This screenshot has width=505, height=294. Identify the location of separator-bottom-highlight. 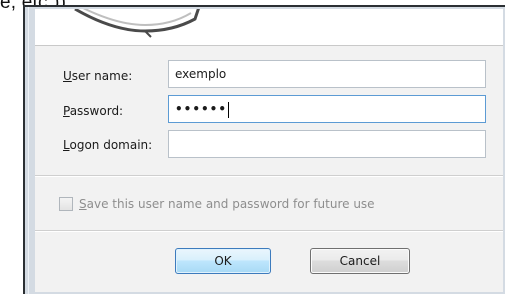
(269, 231).